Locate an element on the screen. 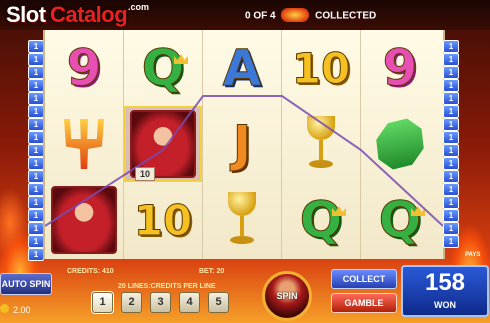 This screenshot has width=490, height=323. win-display: 158 WON is located at coordinates (445, 291).